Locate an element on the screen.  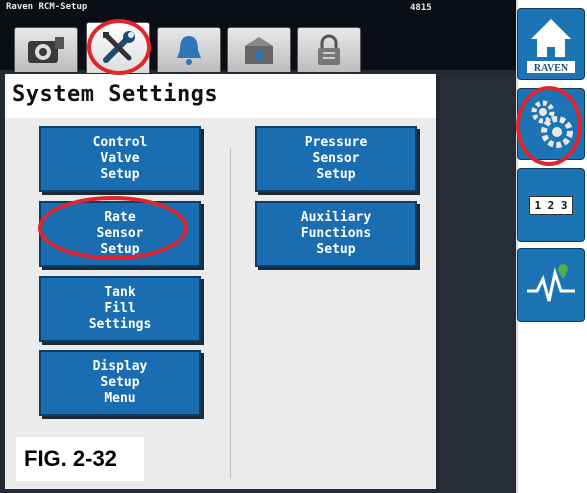
page-title: System Settings is located at coordinates (115, 94).